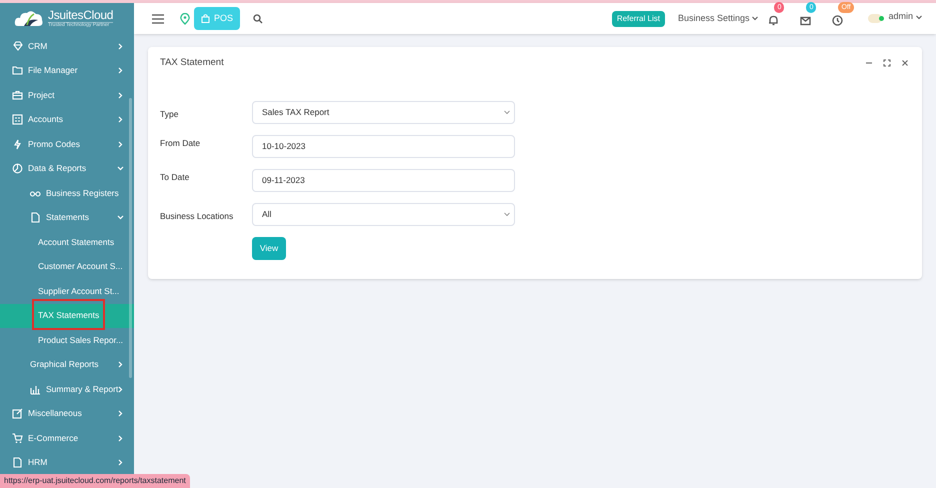 This screenshot has height=488, width=936. I want to click on date-field: 09-11-2023, so click(383, 180).